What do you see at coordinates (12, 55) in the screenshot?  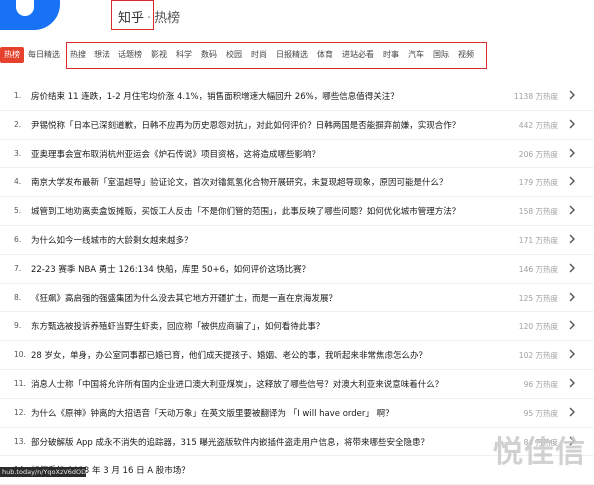 I see `tab-hot: 热榜` at bounding box center [12, 55].